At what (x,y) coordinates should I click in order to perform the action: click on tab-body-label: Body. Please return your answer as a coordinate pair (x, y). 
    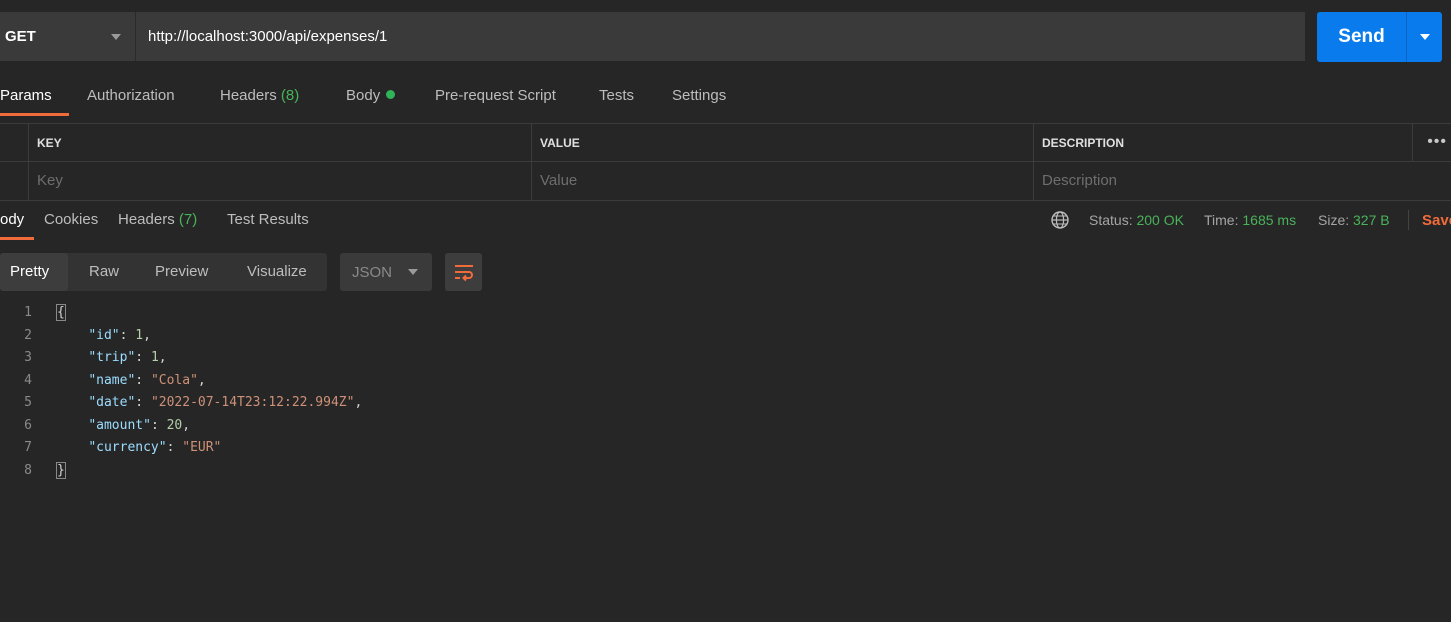
    Looking at the image, I should click on (363, 95).